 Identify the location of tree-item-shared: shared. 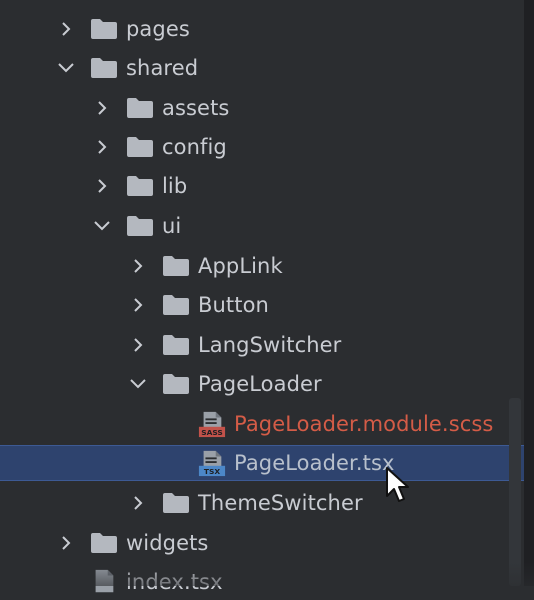
(262, 68).